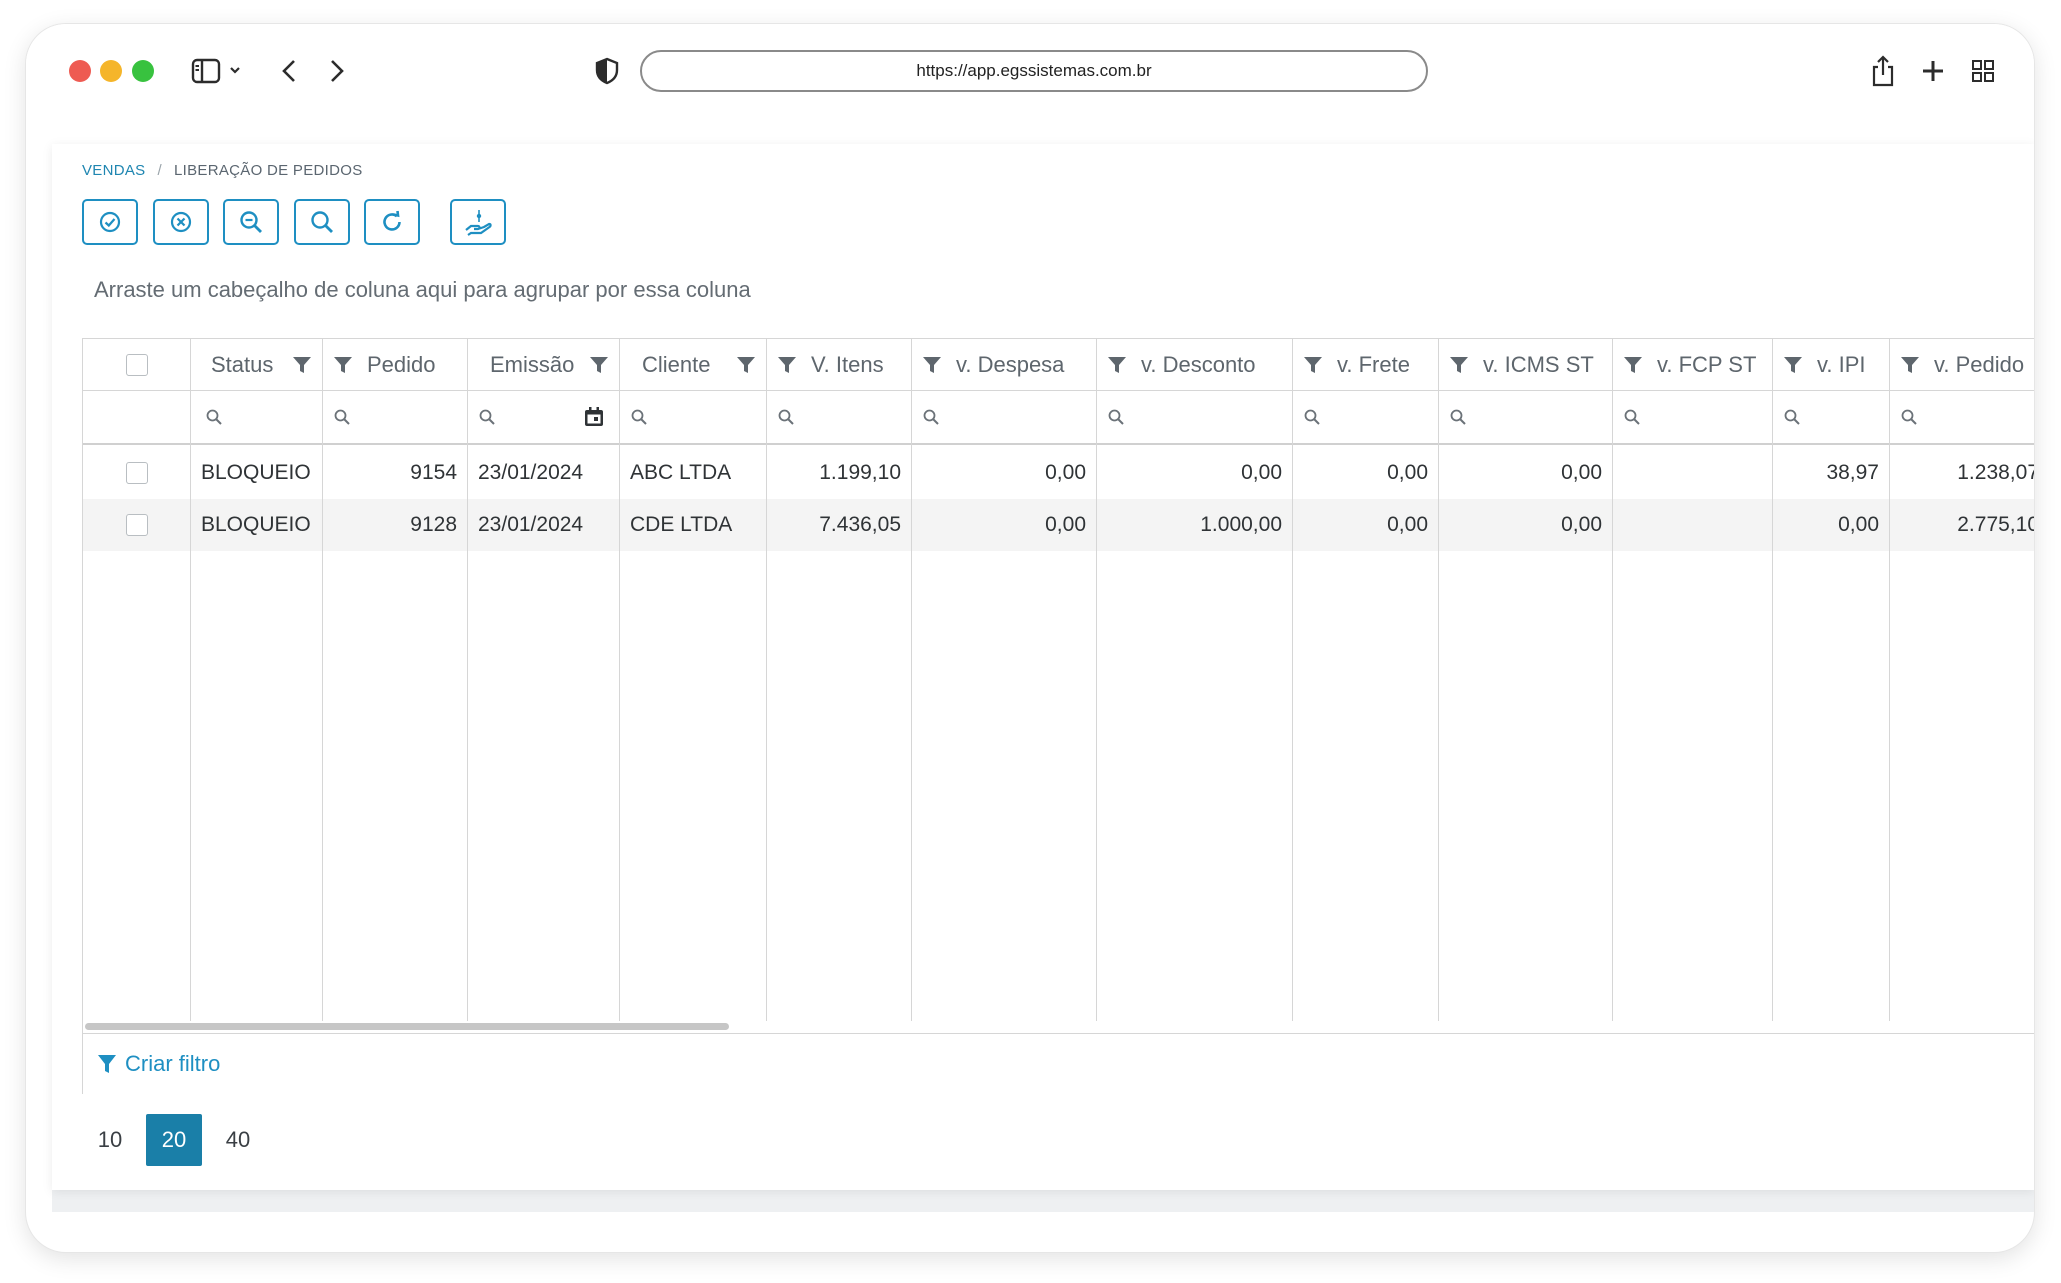 This screenshot has width=2061, height=1283. What do you see at coordinates (860, 524) in the screenshot?
I see `table-cell: 7.436,05` at bounding box center [860, 524].